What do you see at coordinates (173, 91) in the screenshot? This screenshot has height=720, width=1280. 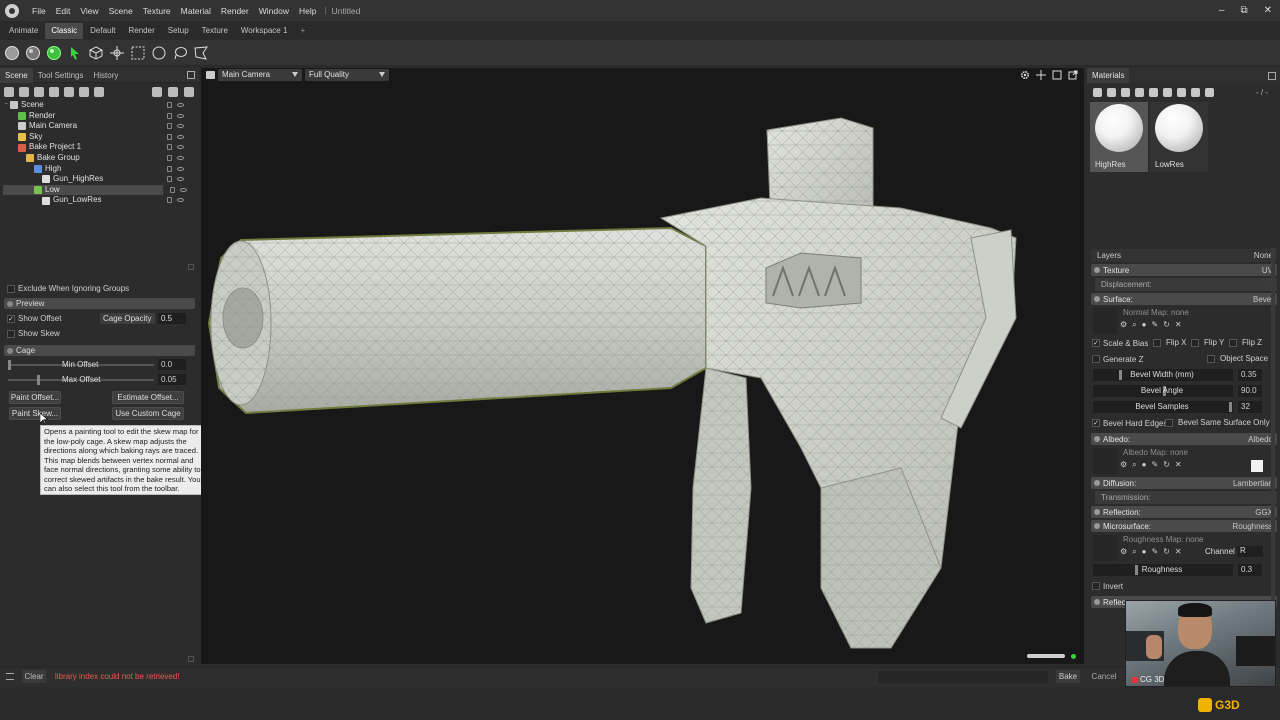 I see `duplicate-icon` at bounding box center [173, 91].